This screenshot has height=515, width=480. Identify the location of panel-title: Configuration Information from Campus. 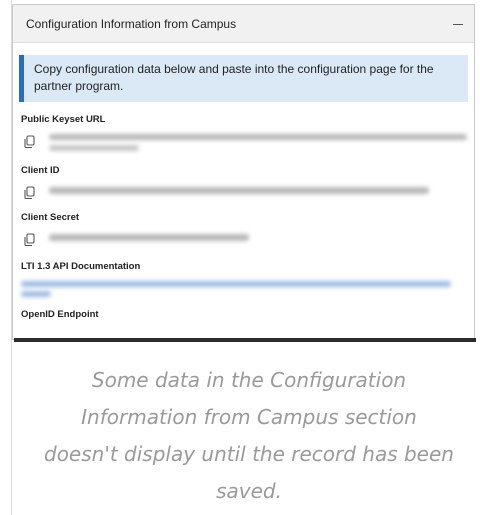
(131, 23).